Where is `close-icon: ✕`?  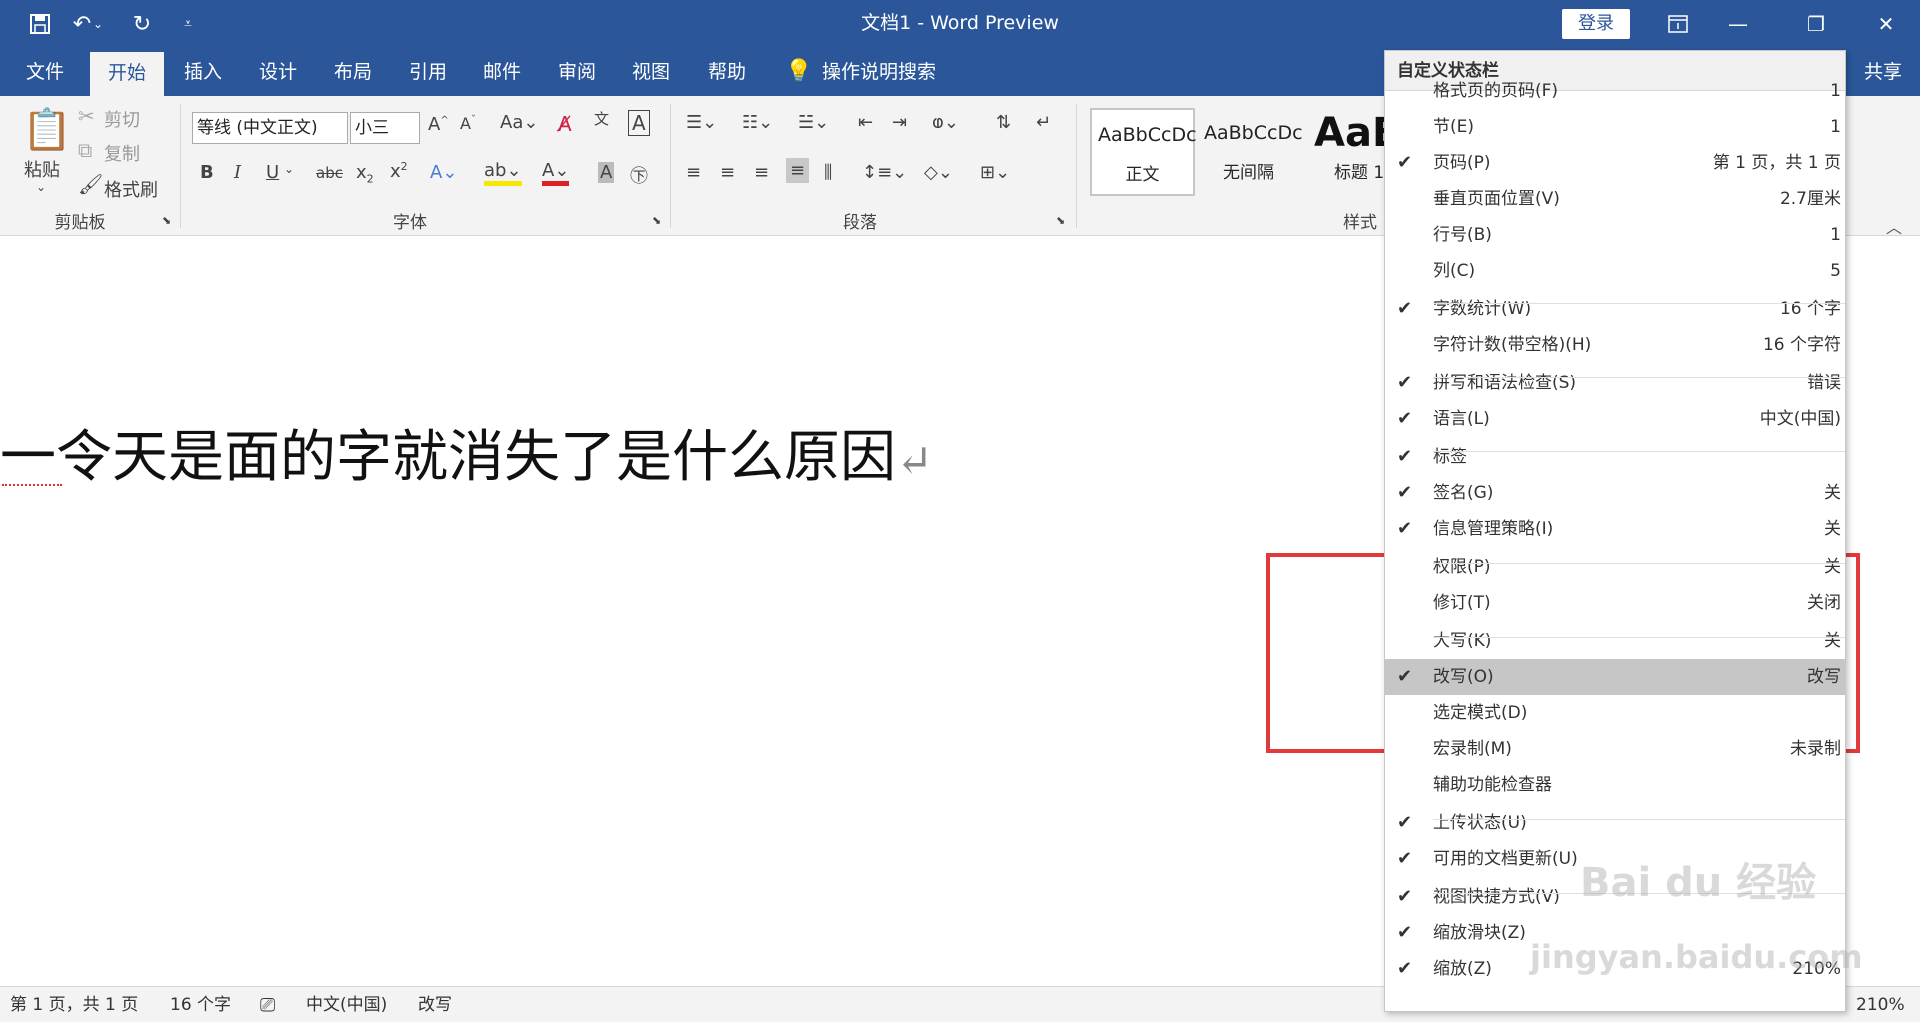 close-icon: ✕ is located at coordinates (1886, 24).